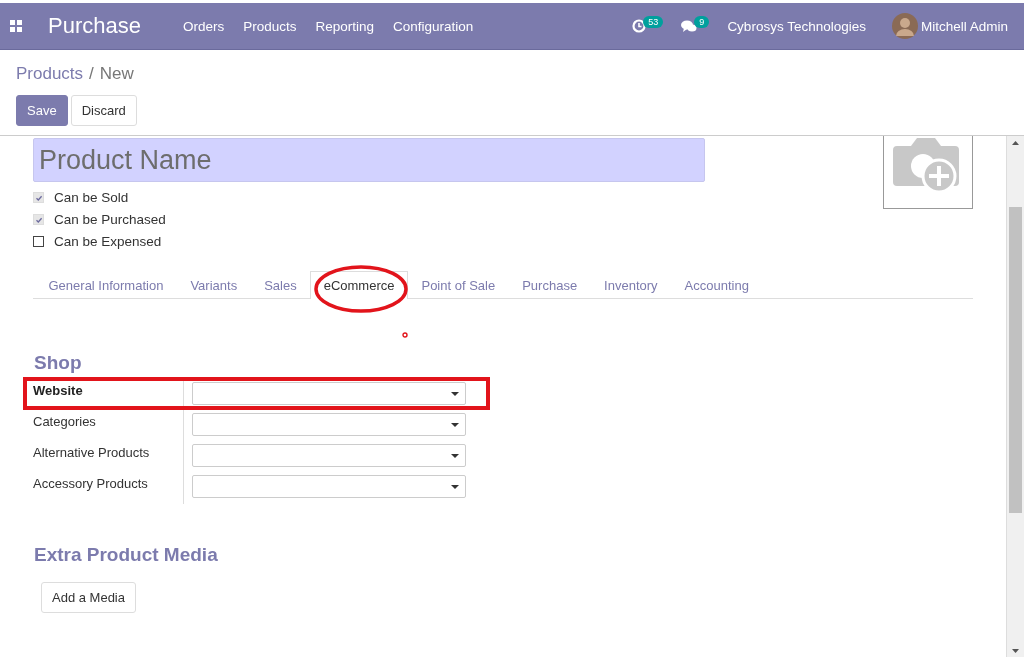 The image size is (1024, 657). I want to click on apps-menu-icon, so click(16, 26).